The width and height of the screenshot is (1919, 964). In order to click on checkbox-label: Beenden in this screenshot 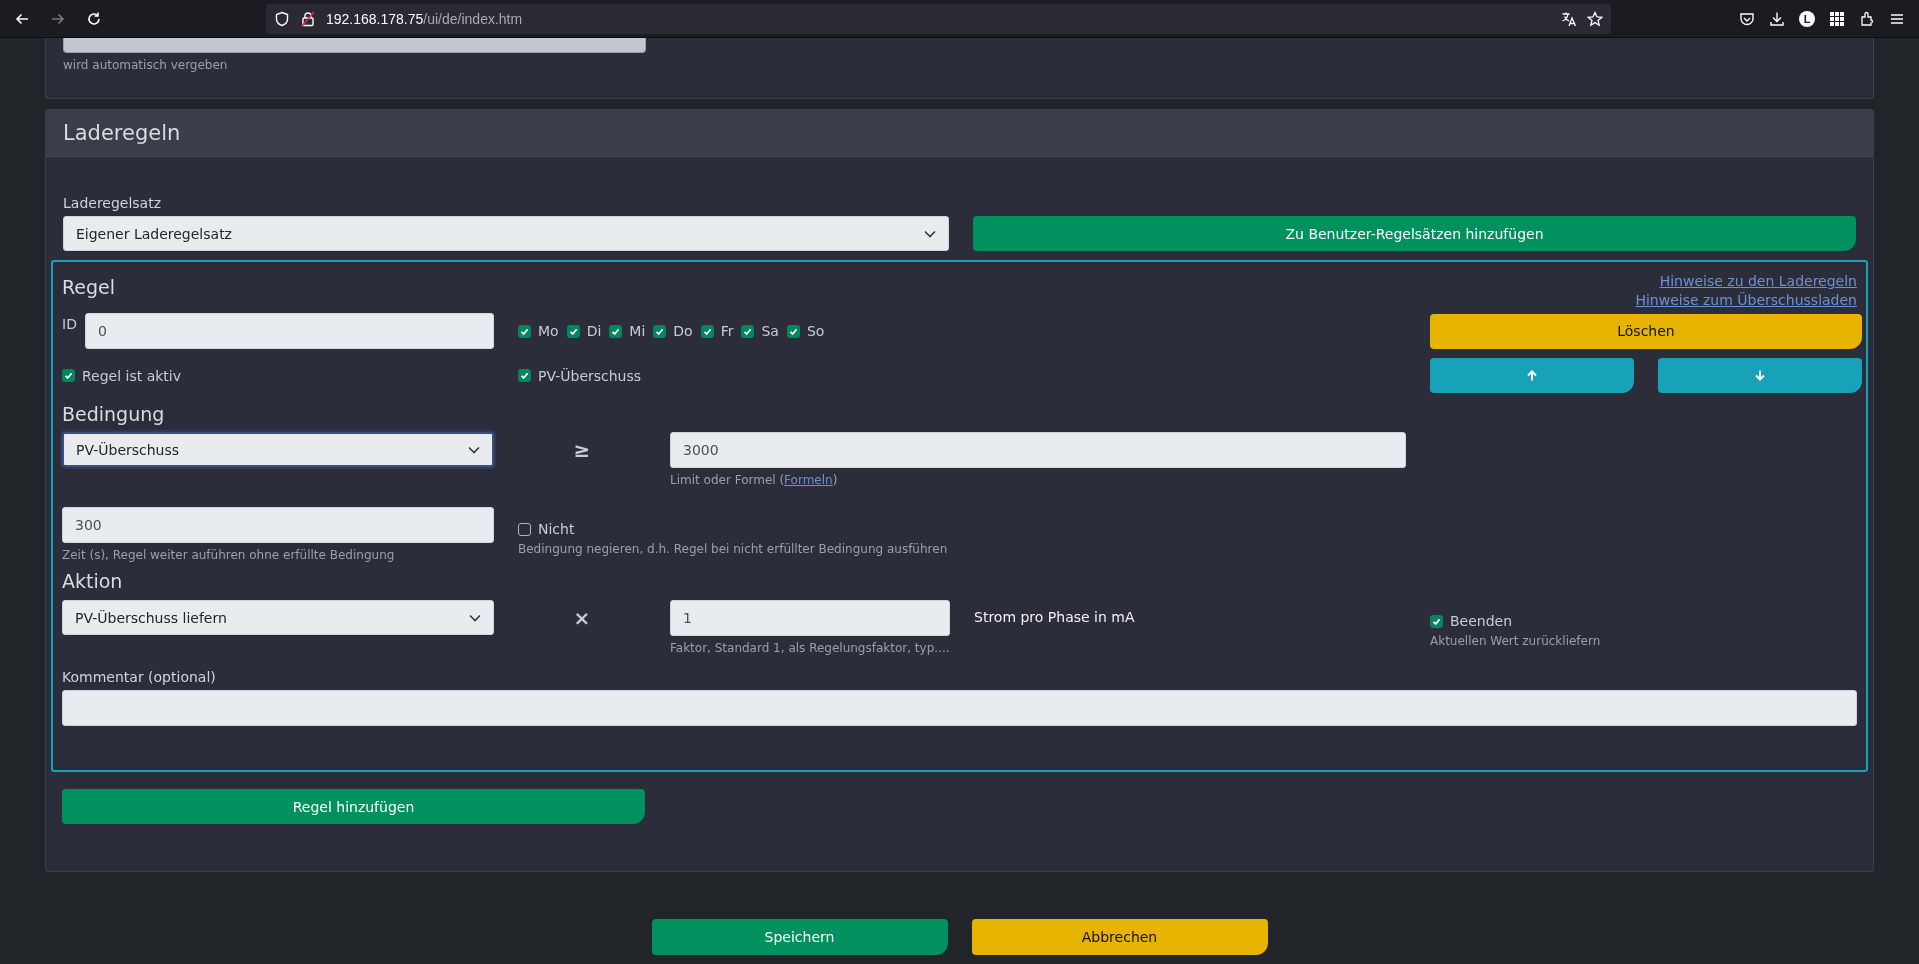, I will do `click(1481, 621)`.